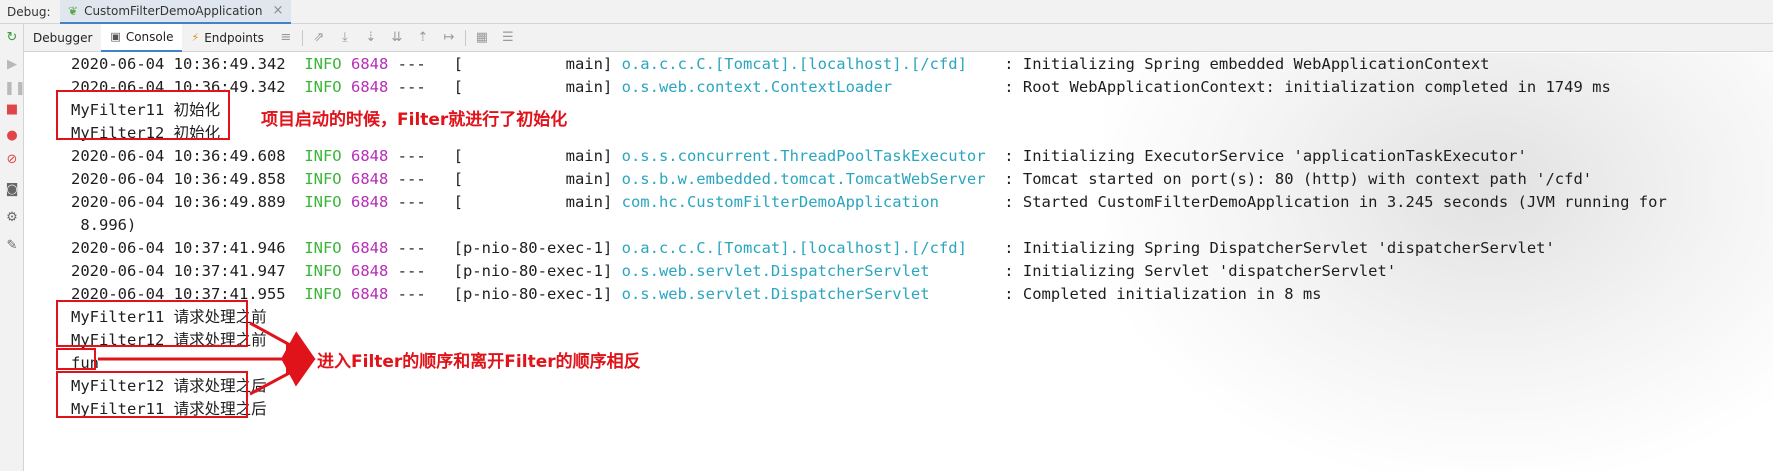 The image size is (1773, 471). Describe the element at coordinates (207, 358) in the screenshot. I see `annotation-arrows` at that location.